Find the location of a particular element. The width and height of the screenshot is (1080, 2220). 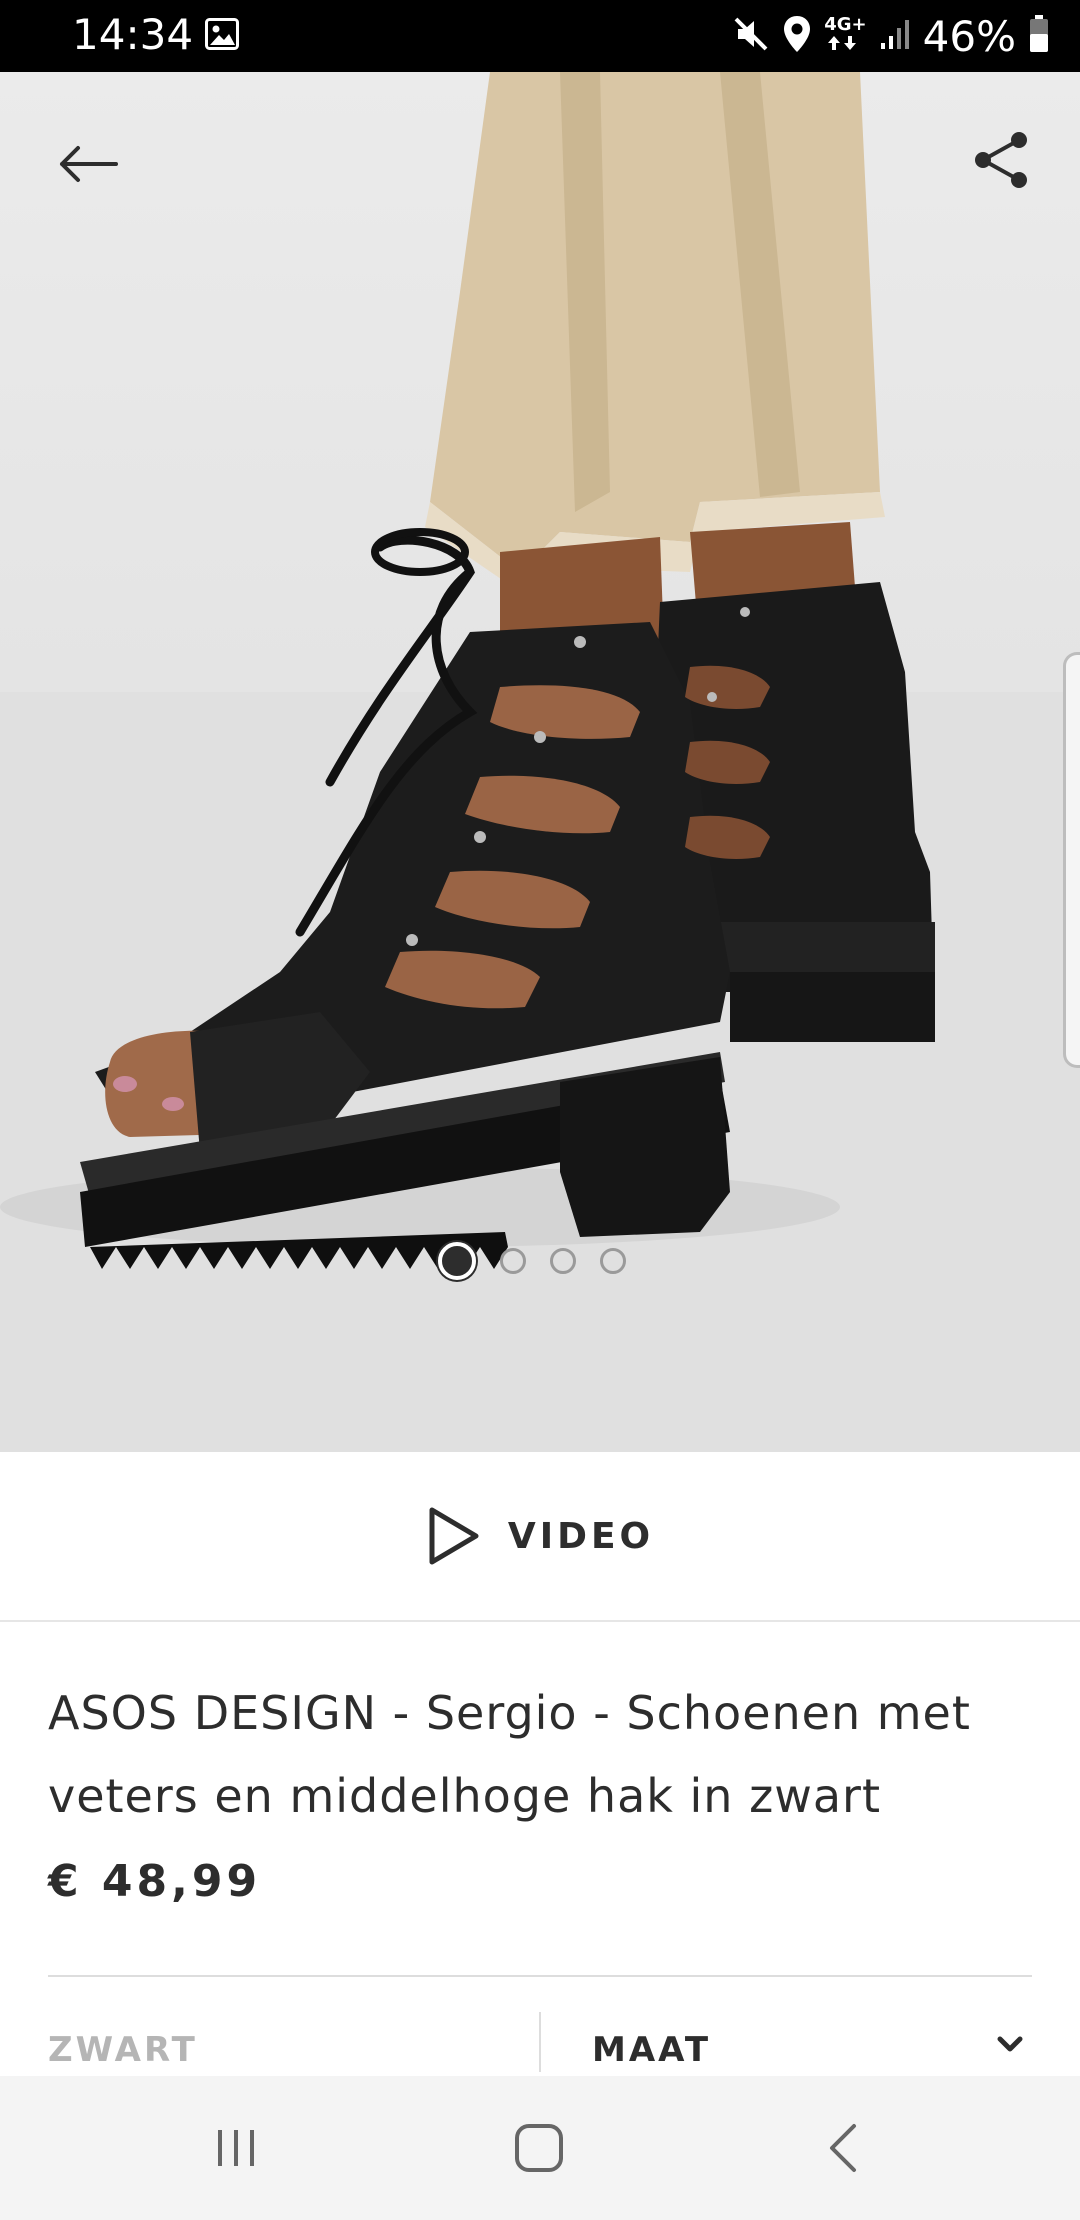

home-icon is located at coordinates (539, 2148).